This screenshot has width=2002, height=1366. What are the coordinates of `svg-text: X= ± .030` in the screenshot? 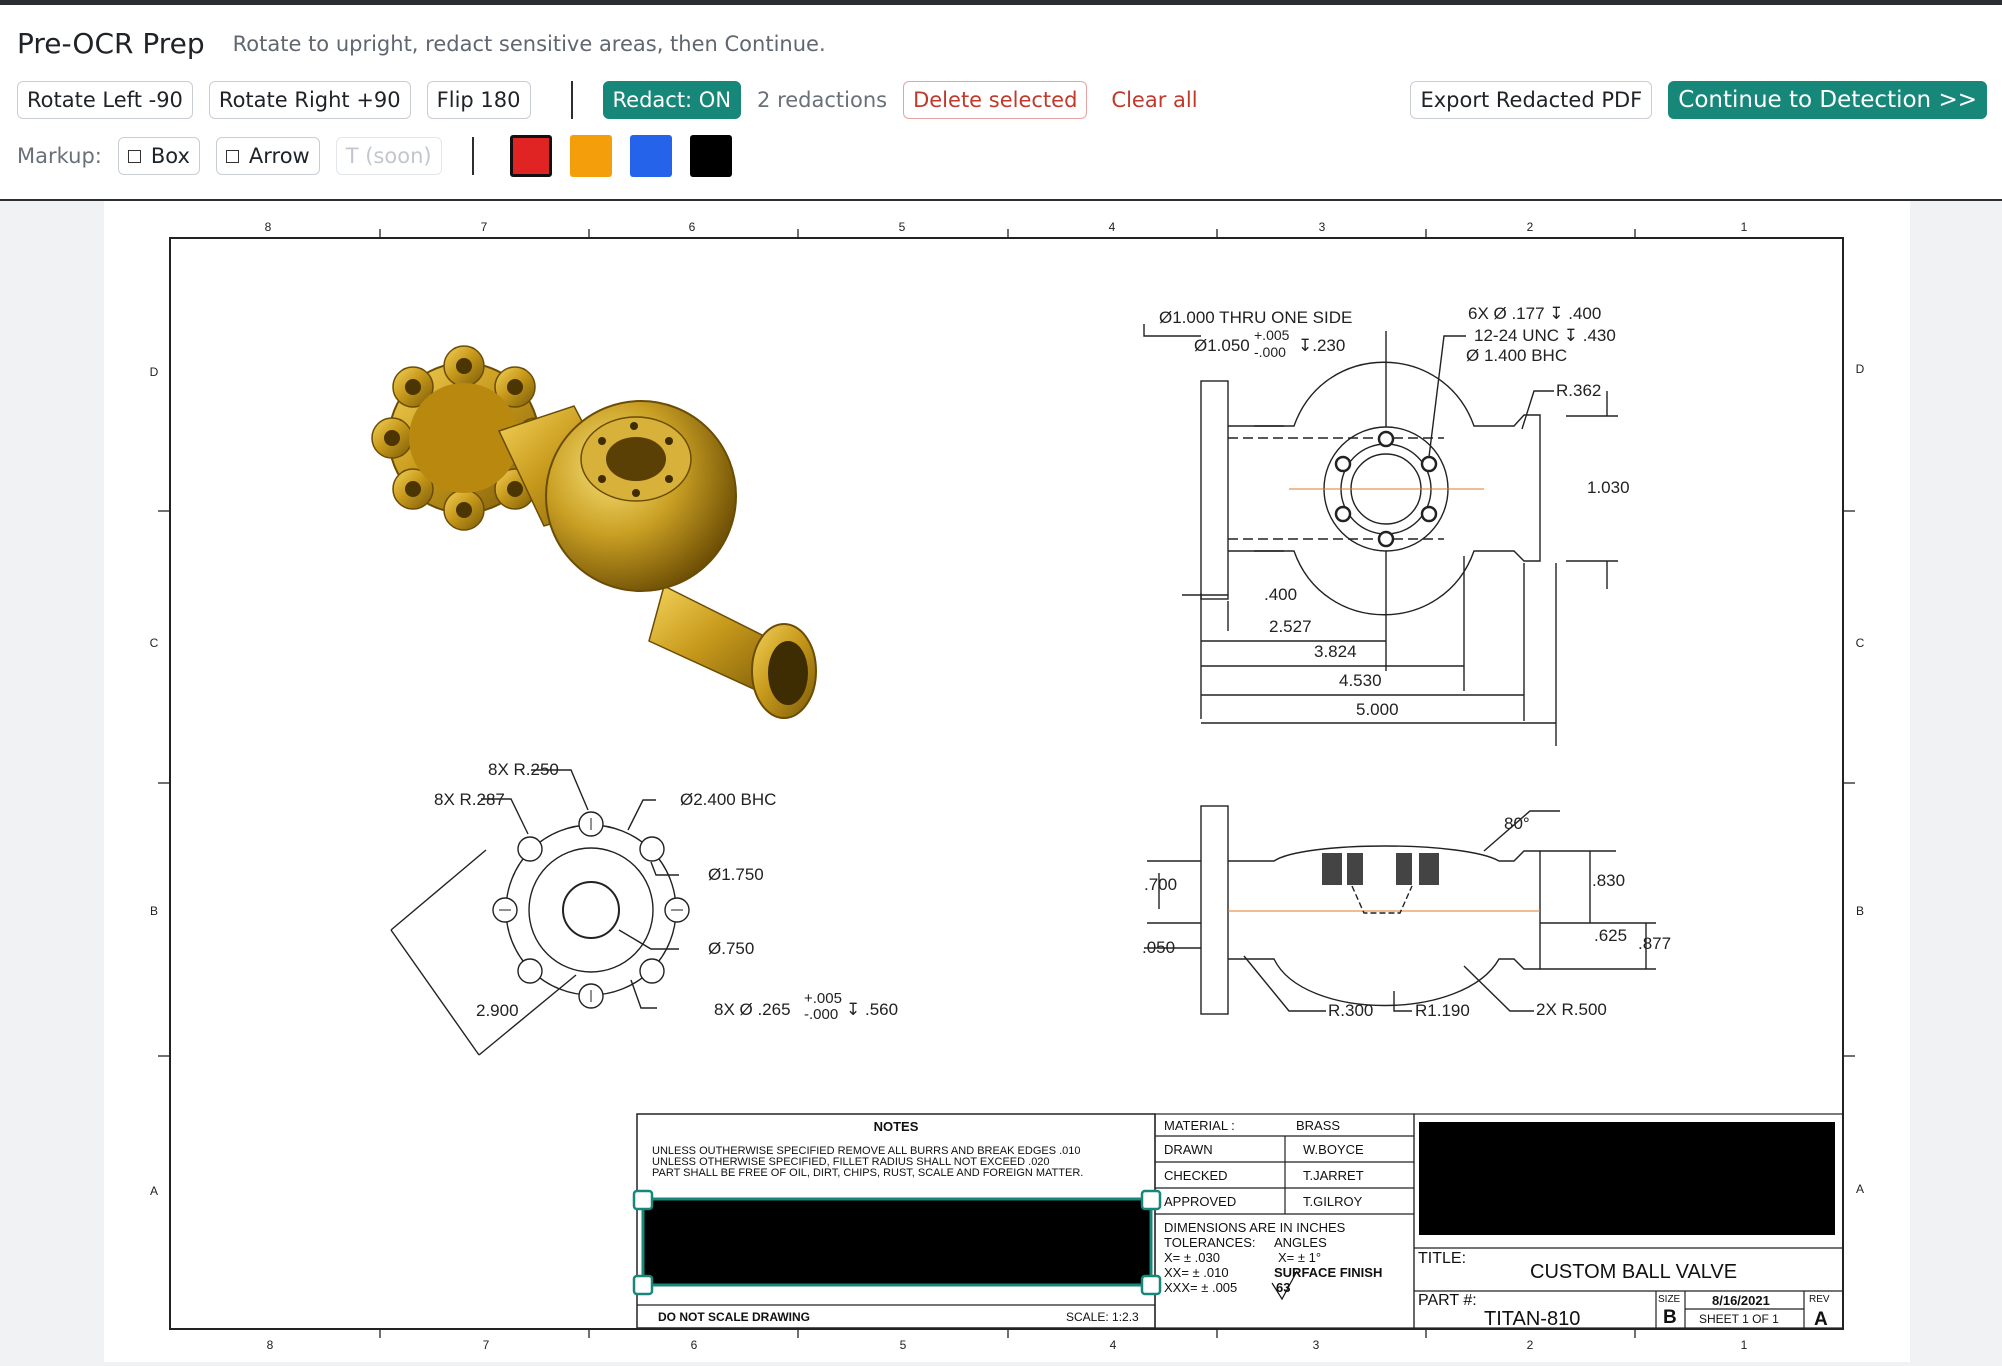 It's located at (1192, 1257).